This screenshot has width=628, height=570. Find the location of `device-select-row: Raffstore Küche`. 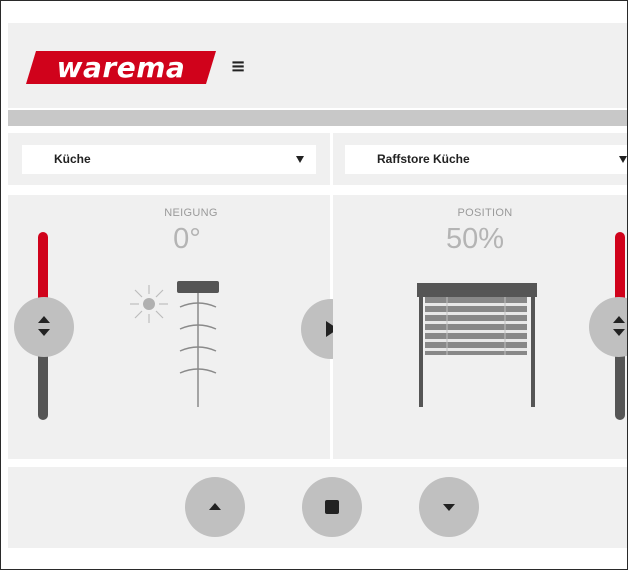

device-select-row: Raffstore Küche is located at coordinates (480, 159).